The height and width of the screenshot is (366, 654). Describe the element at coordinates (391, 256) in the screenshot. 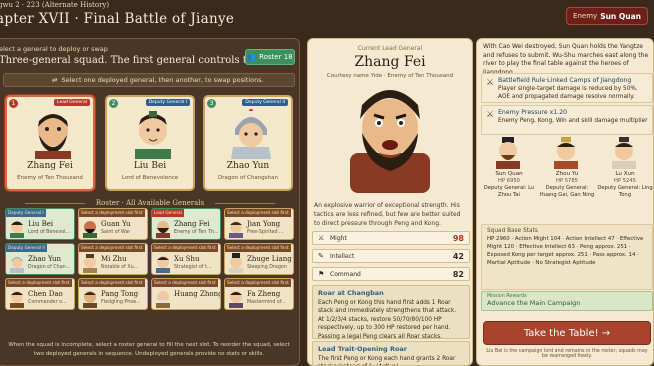

I see `stat-intellect: ✎ Intellect 42` at that location.